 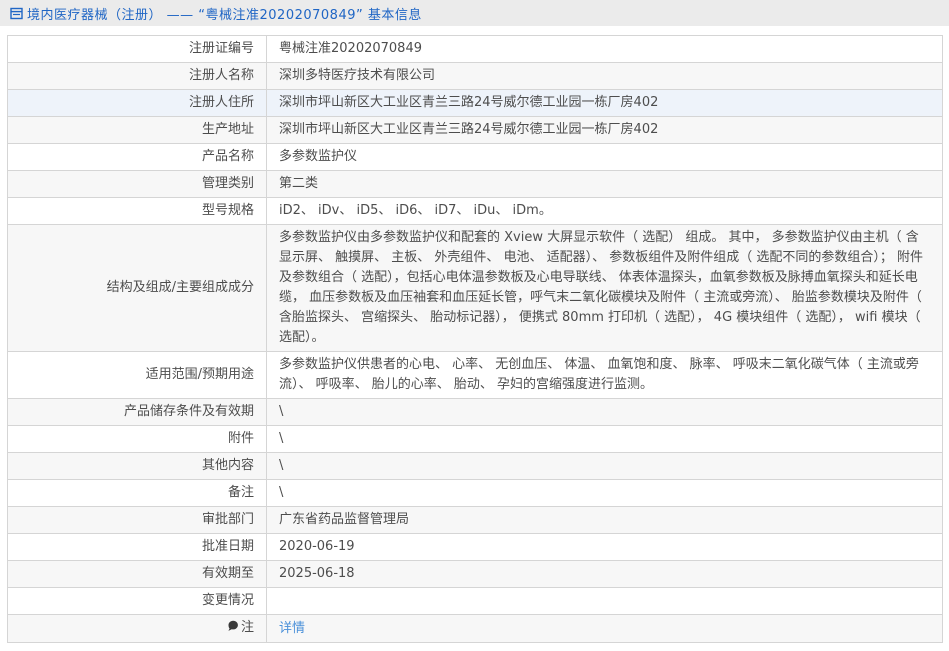 What do you see at coordinates (292, 628) in the screenshot?
I see `detail-link: 详情` at bounding box center [292, 628].